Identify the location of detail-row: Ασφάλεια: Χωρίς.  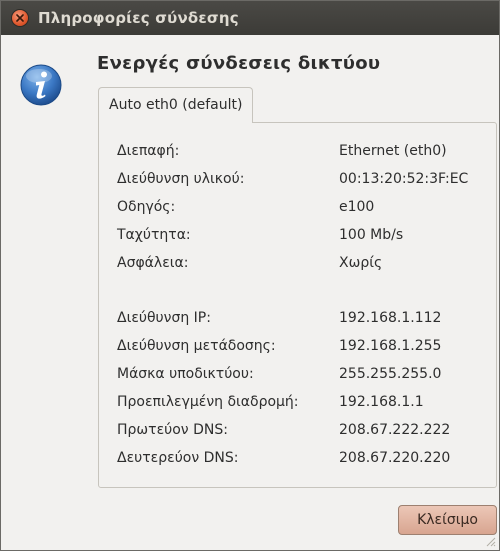
(303, 265).